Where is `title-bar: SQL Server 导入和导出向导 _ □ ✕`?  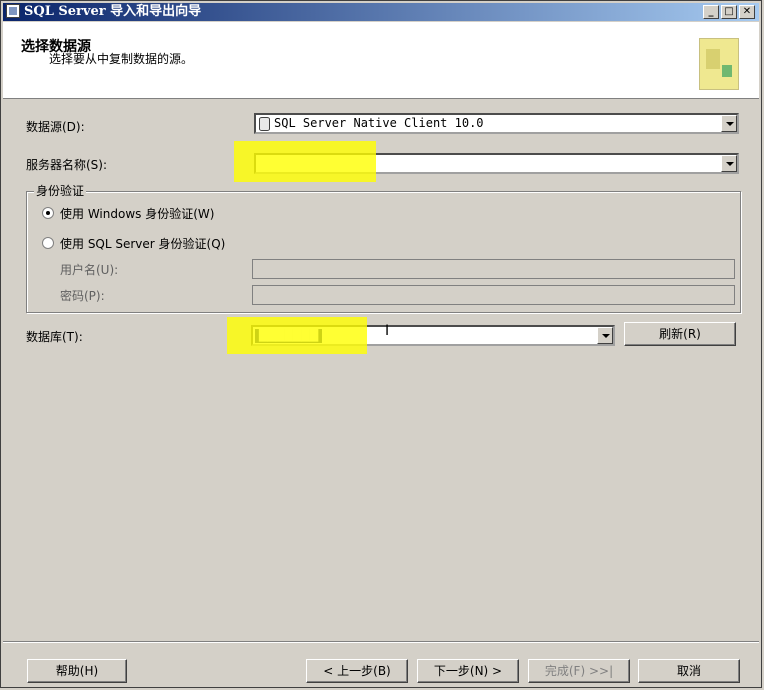 title-bar: SQL Server 导入和导出向导 _ □ ✕ is located at coordinates (381, 12).